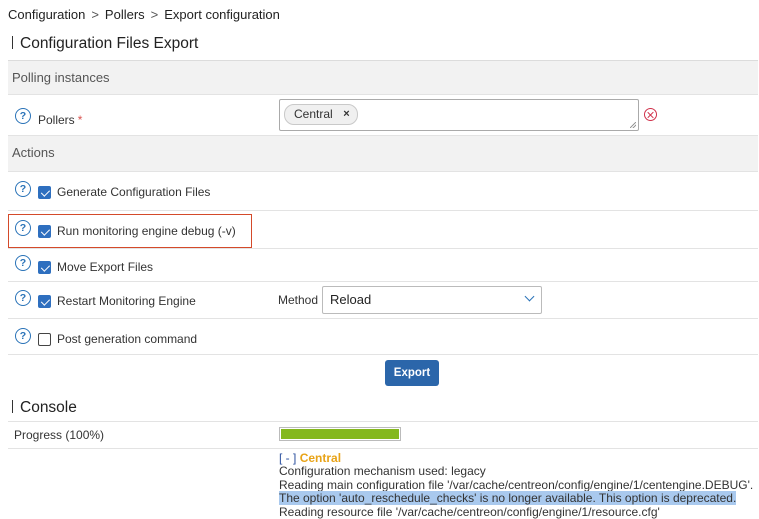 The height and width of the screenshot is (519, 759). What do you see at coordinates (298, 300) in the screenshot?
I see `method-label: Method` at bounding box center [298, 300].